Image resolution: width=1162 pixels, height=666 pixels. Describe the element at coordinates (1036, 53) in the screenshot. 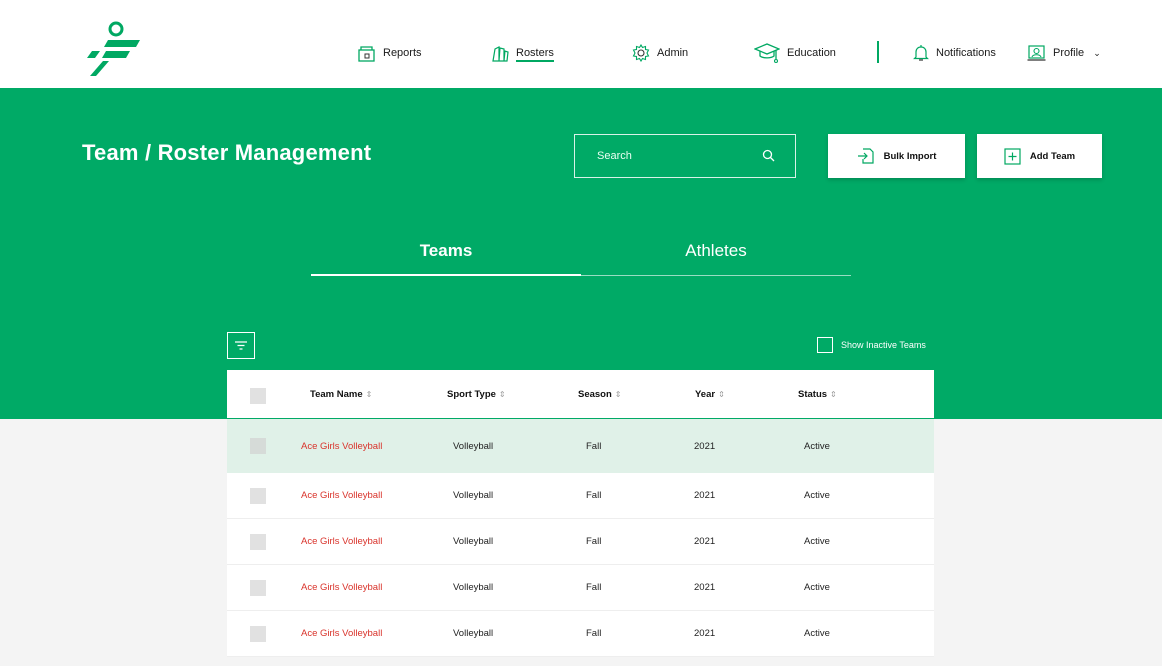

I see `profile-icon` at that location.